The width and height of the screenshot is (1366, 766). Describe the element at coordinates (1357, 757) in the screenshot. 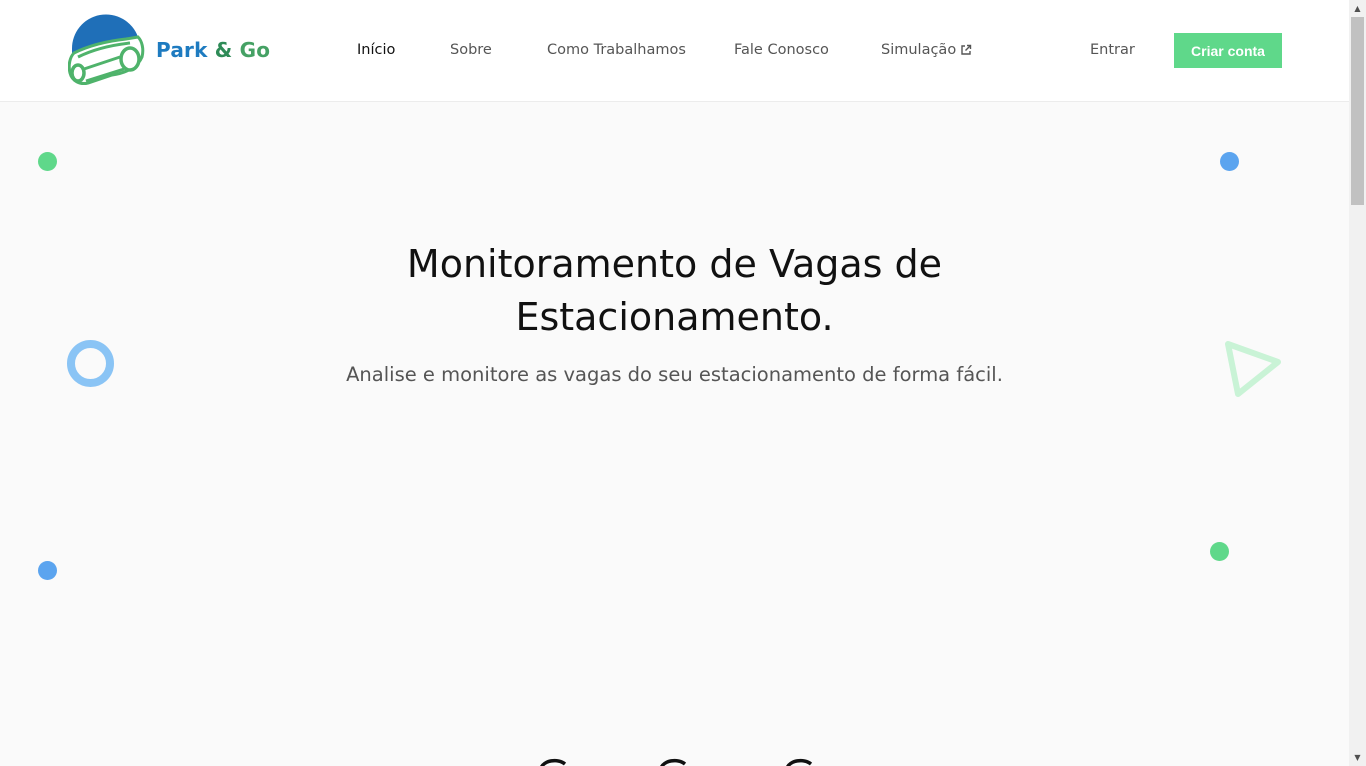

I see `scroll-down-arrow-icon: ▼` at that location.